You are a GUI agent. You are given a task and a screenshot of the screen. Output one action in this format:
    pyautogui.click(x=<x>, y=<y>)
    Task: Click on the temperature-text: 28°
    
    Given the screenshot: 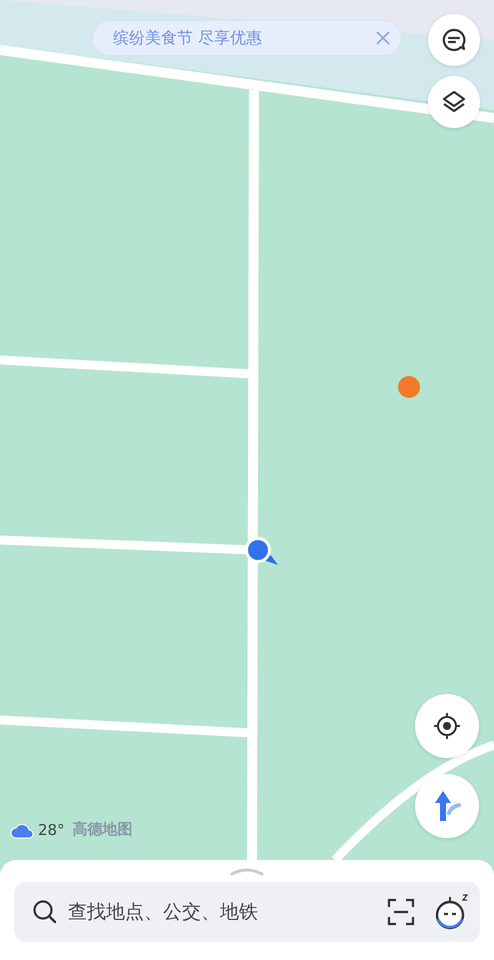 What is the action you would take?
    pyautogui.click(x=51, y=829)
    